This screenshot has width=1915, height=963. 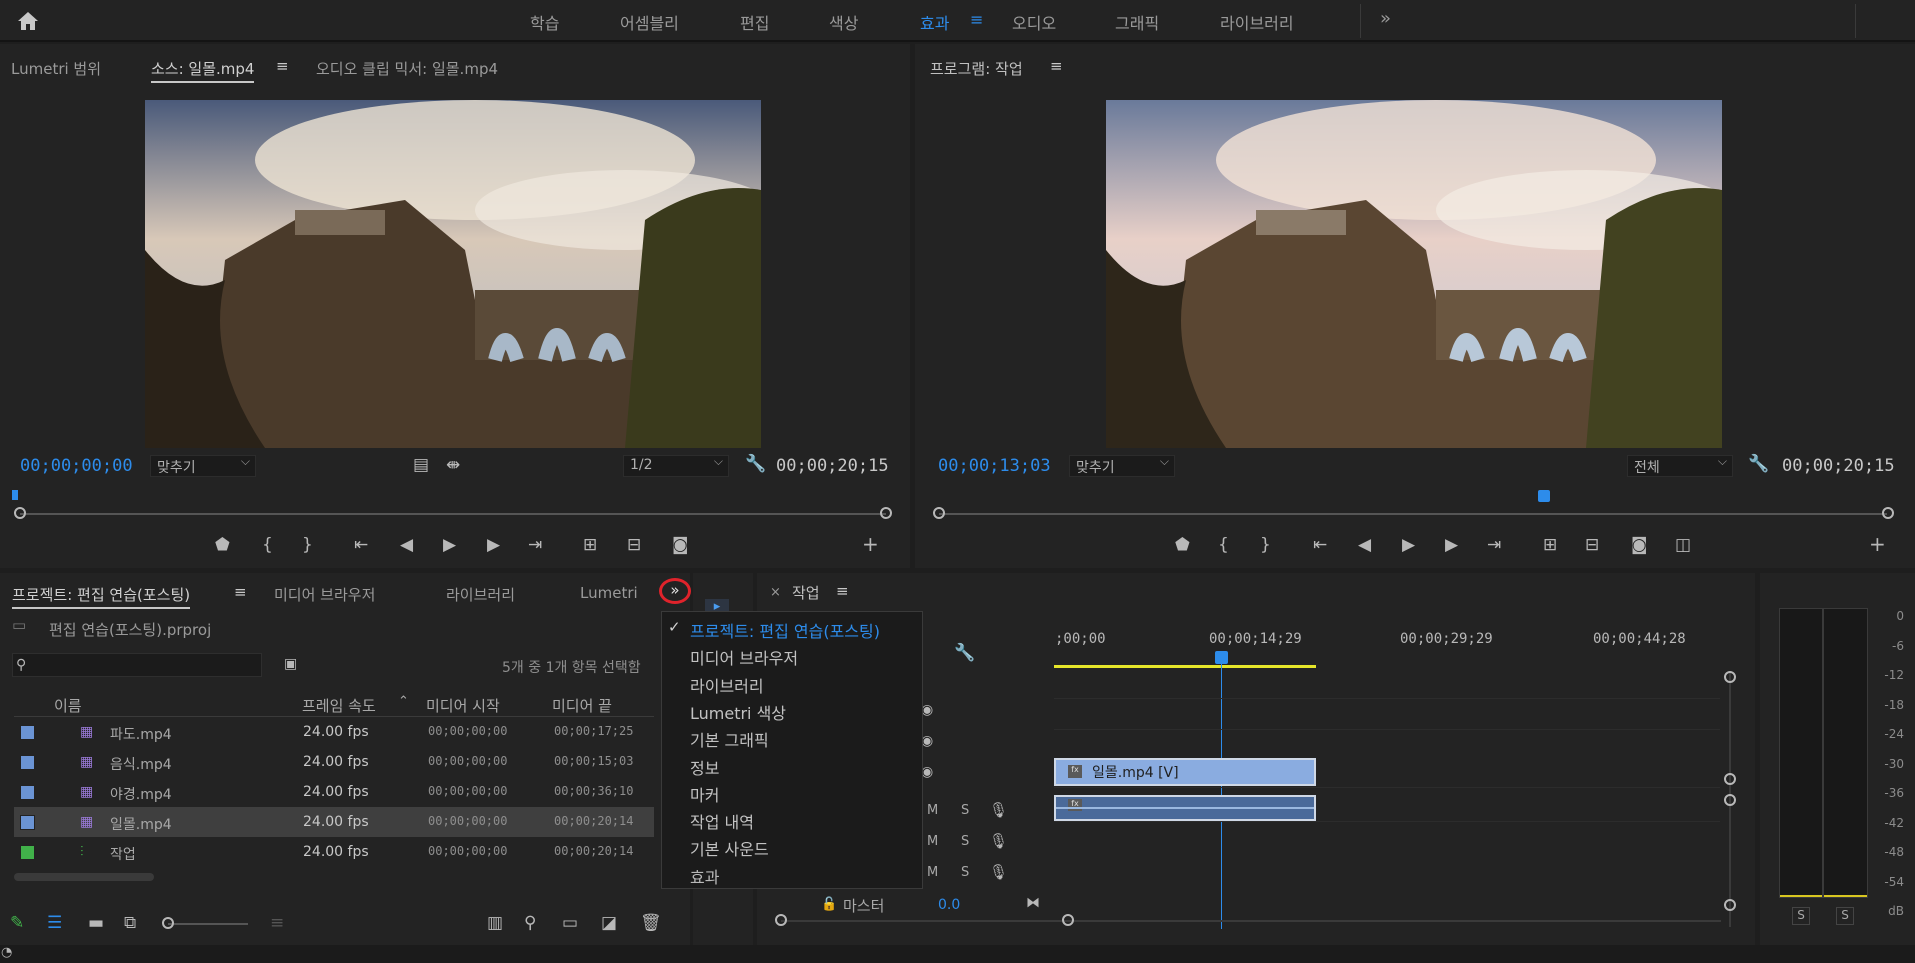 I want to click on list-view-icon: ☰, so click(x=54, y=923).